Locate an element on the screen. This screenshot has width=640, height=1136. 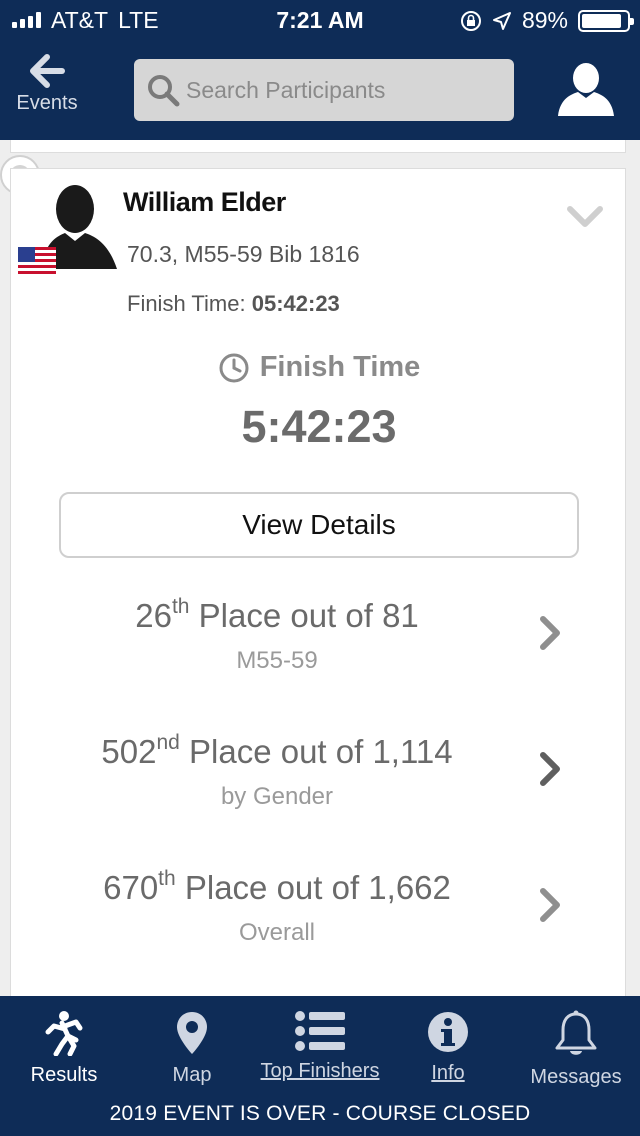
tab-label: Map is located at coordinates (192, 1075).